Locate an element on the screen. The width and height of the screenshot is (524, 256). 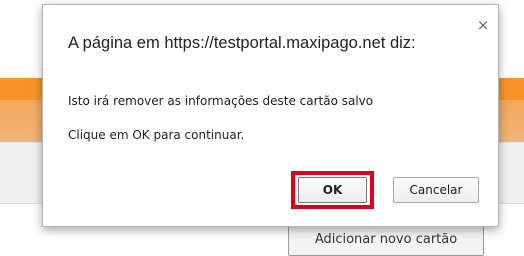
close-icon: × is located at coordinates (483, 25).